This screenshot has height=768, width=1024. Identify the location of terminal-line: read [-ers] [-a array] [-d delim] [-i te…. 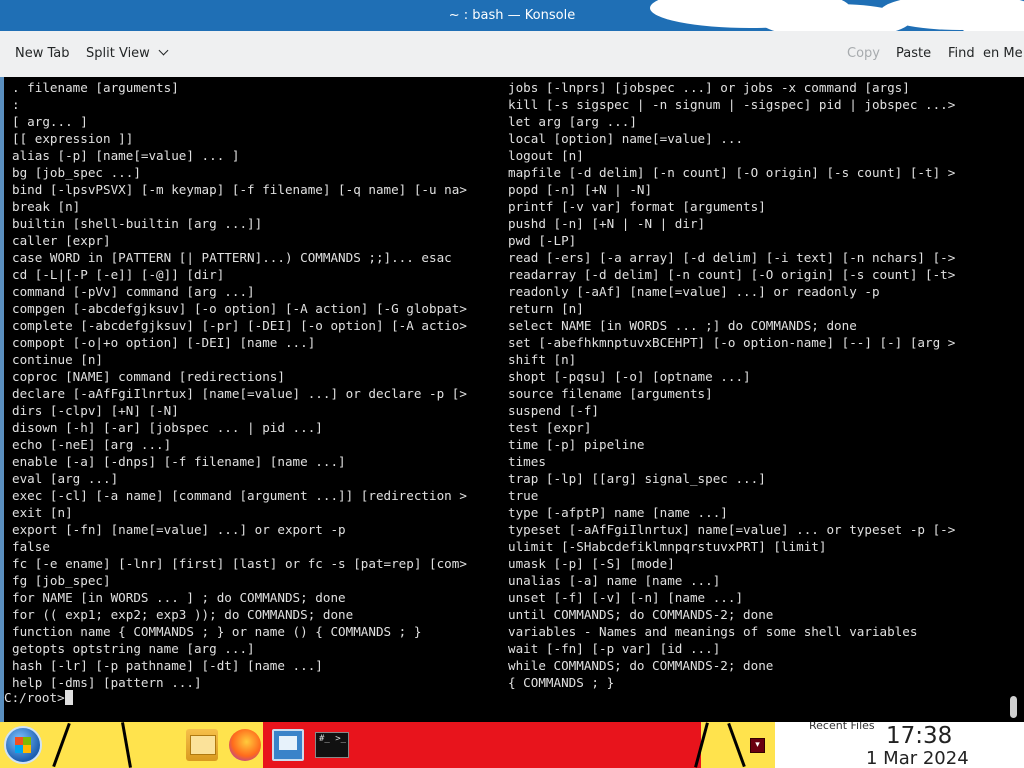
(732, 257).